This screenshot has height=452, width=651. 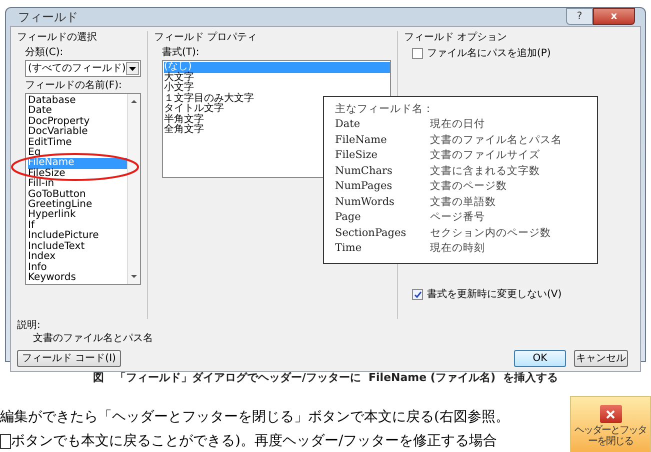 What do you see at coordinates (489, 53) in the screenshot?
I see `checkbox-label: ファイル名にパスを追加(P)` at bounding box center [489, 53].